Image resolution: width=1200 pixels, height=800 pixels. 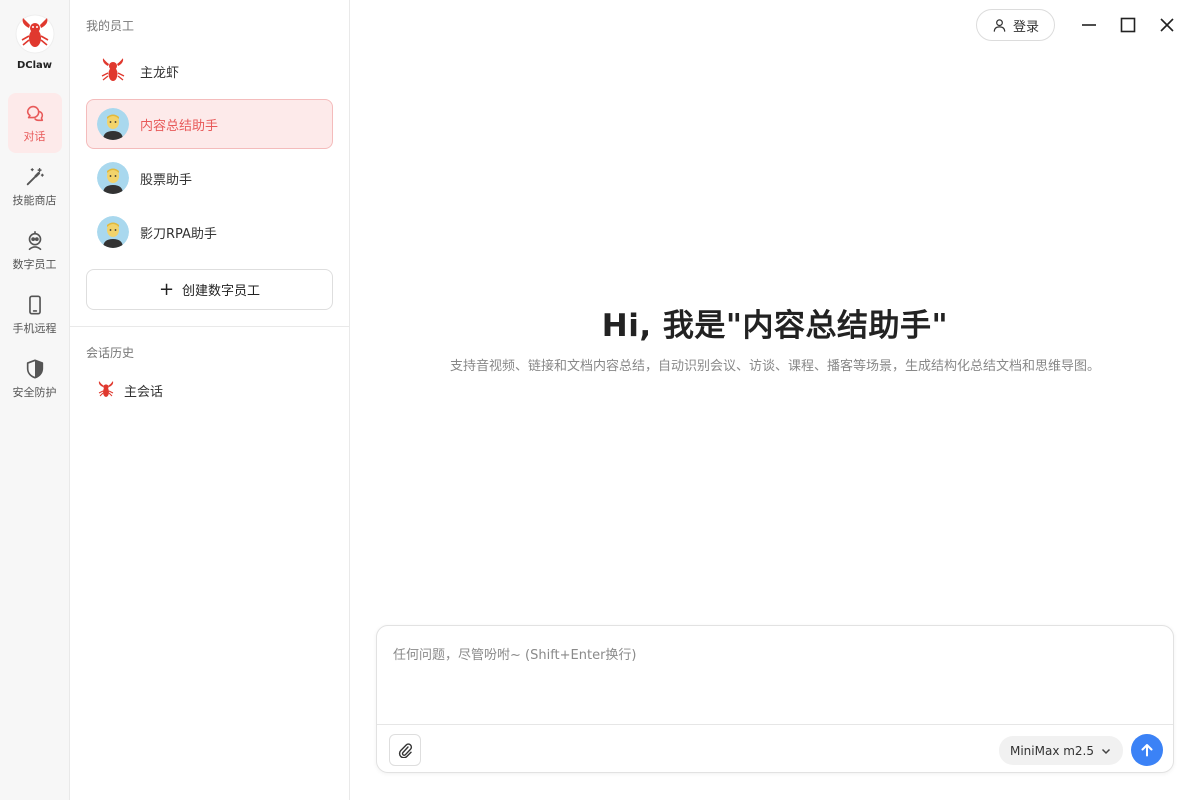 What do you see at coordinates (775, 724) in the screenshot?
I see `composer-divider` at bounding box center [775, 724].